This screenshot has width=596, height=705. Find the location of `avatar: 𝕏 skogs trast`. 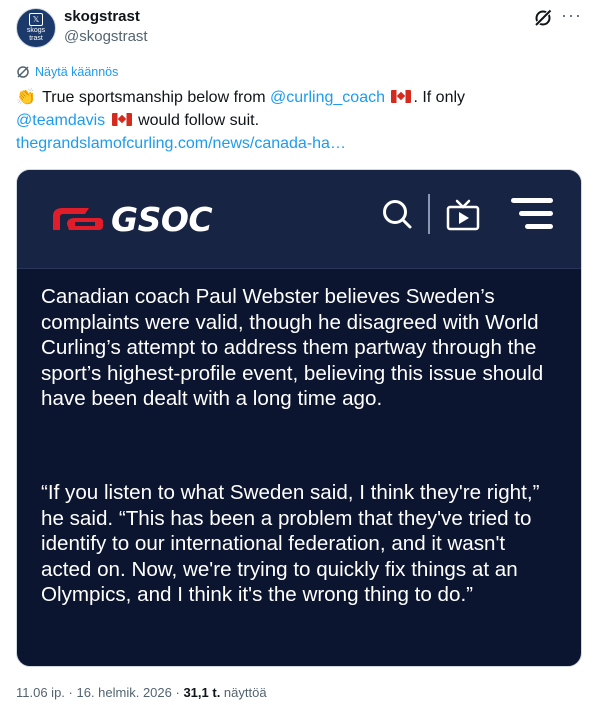

avatar: 𝕏 skogs trast is located at coordinates (36, 28).